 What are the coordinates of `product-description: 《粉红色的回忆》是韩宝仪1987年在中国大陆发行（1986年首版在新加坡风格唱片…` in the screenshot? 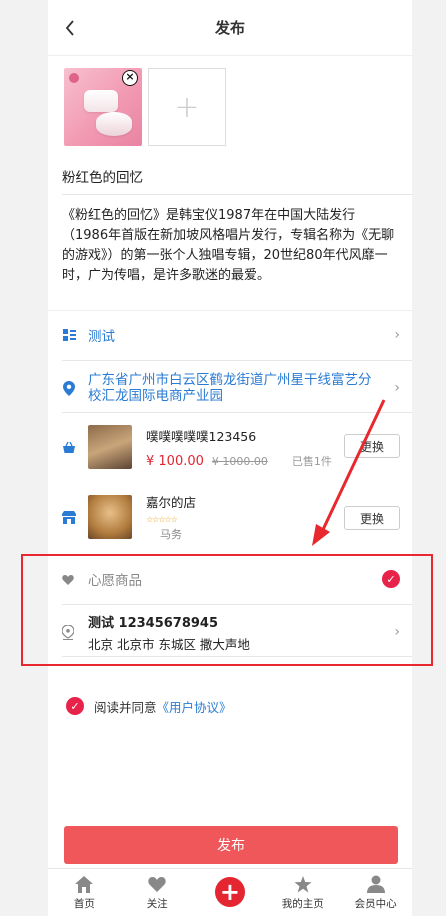 It's located at (228, 245).